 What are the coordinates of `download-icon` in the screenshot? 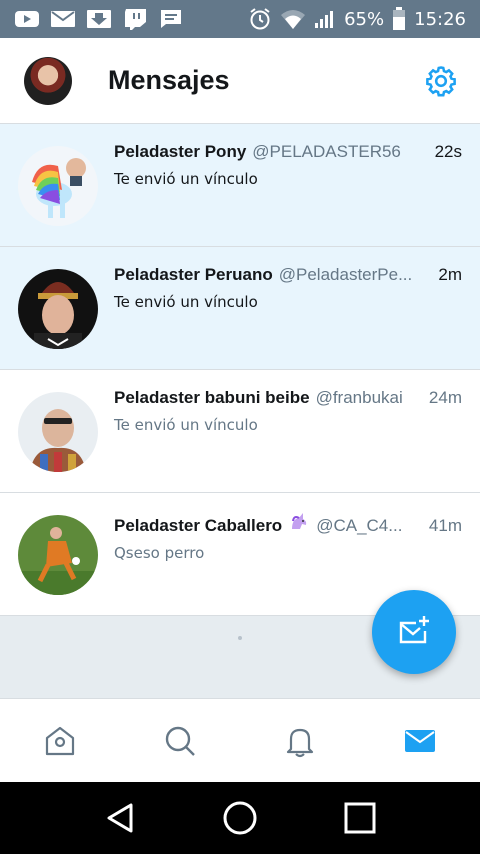 It's located at (99, 19).